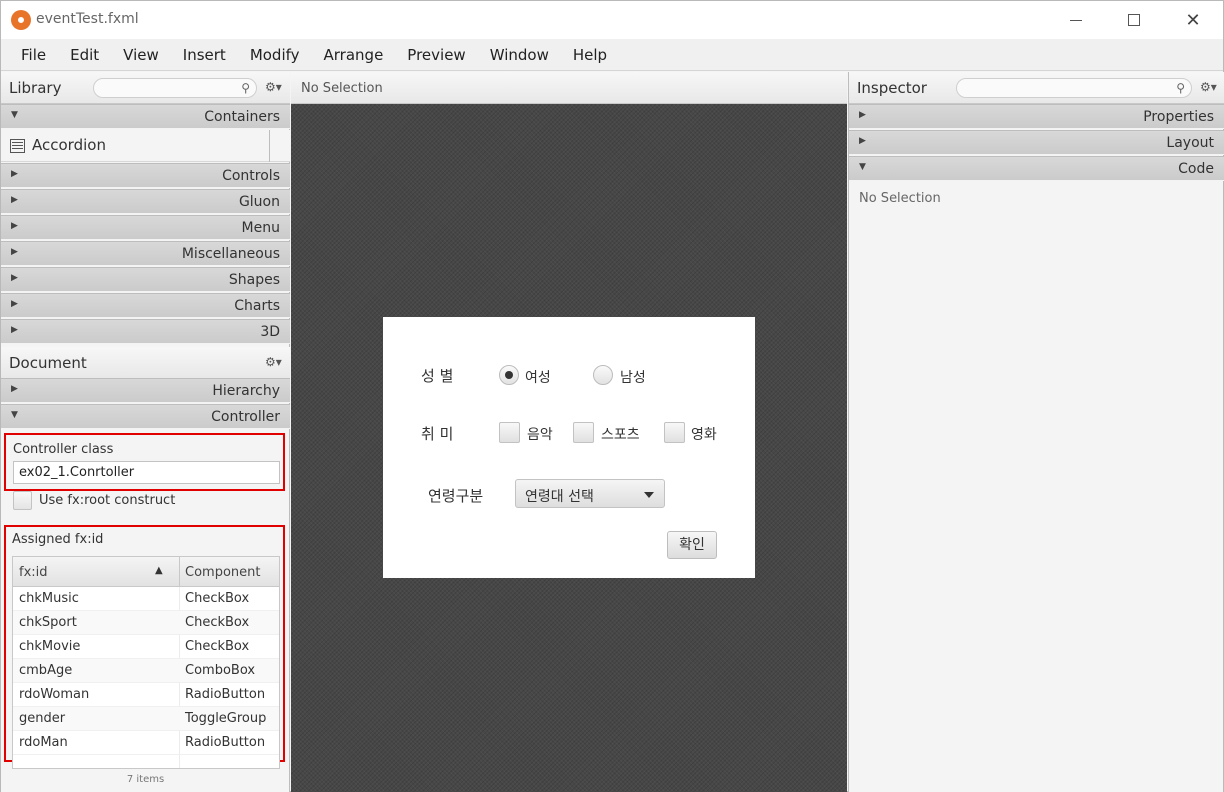  I want to click on section-label: Gluon, so click(259, 202).